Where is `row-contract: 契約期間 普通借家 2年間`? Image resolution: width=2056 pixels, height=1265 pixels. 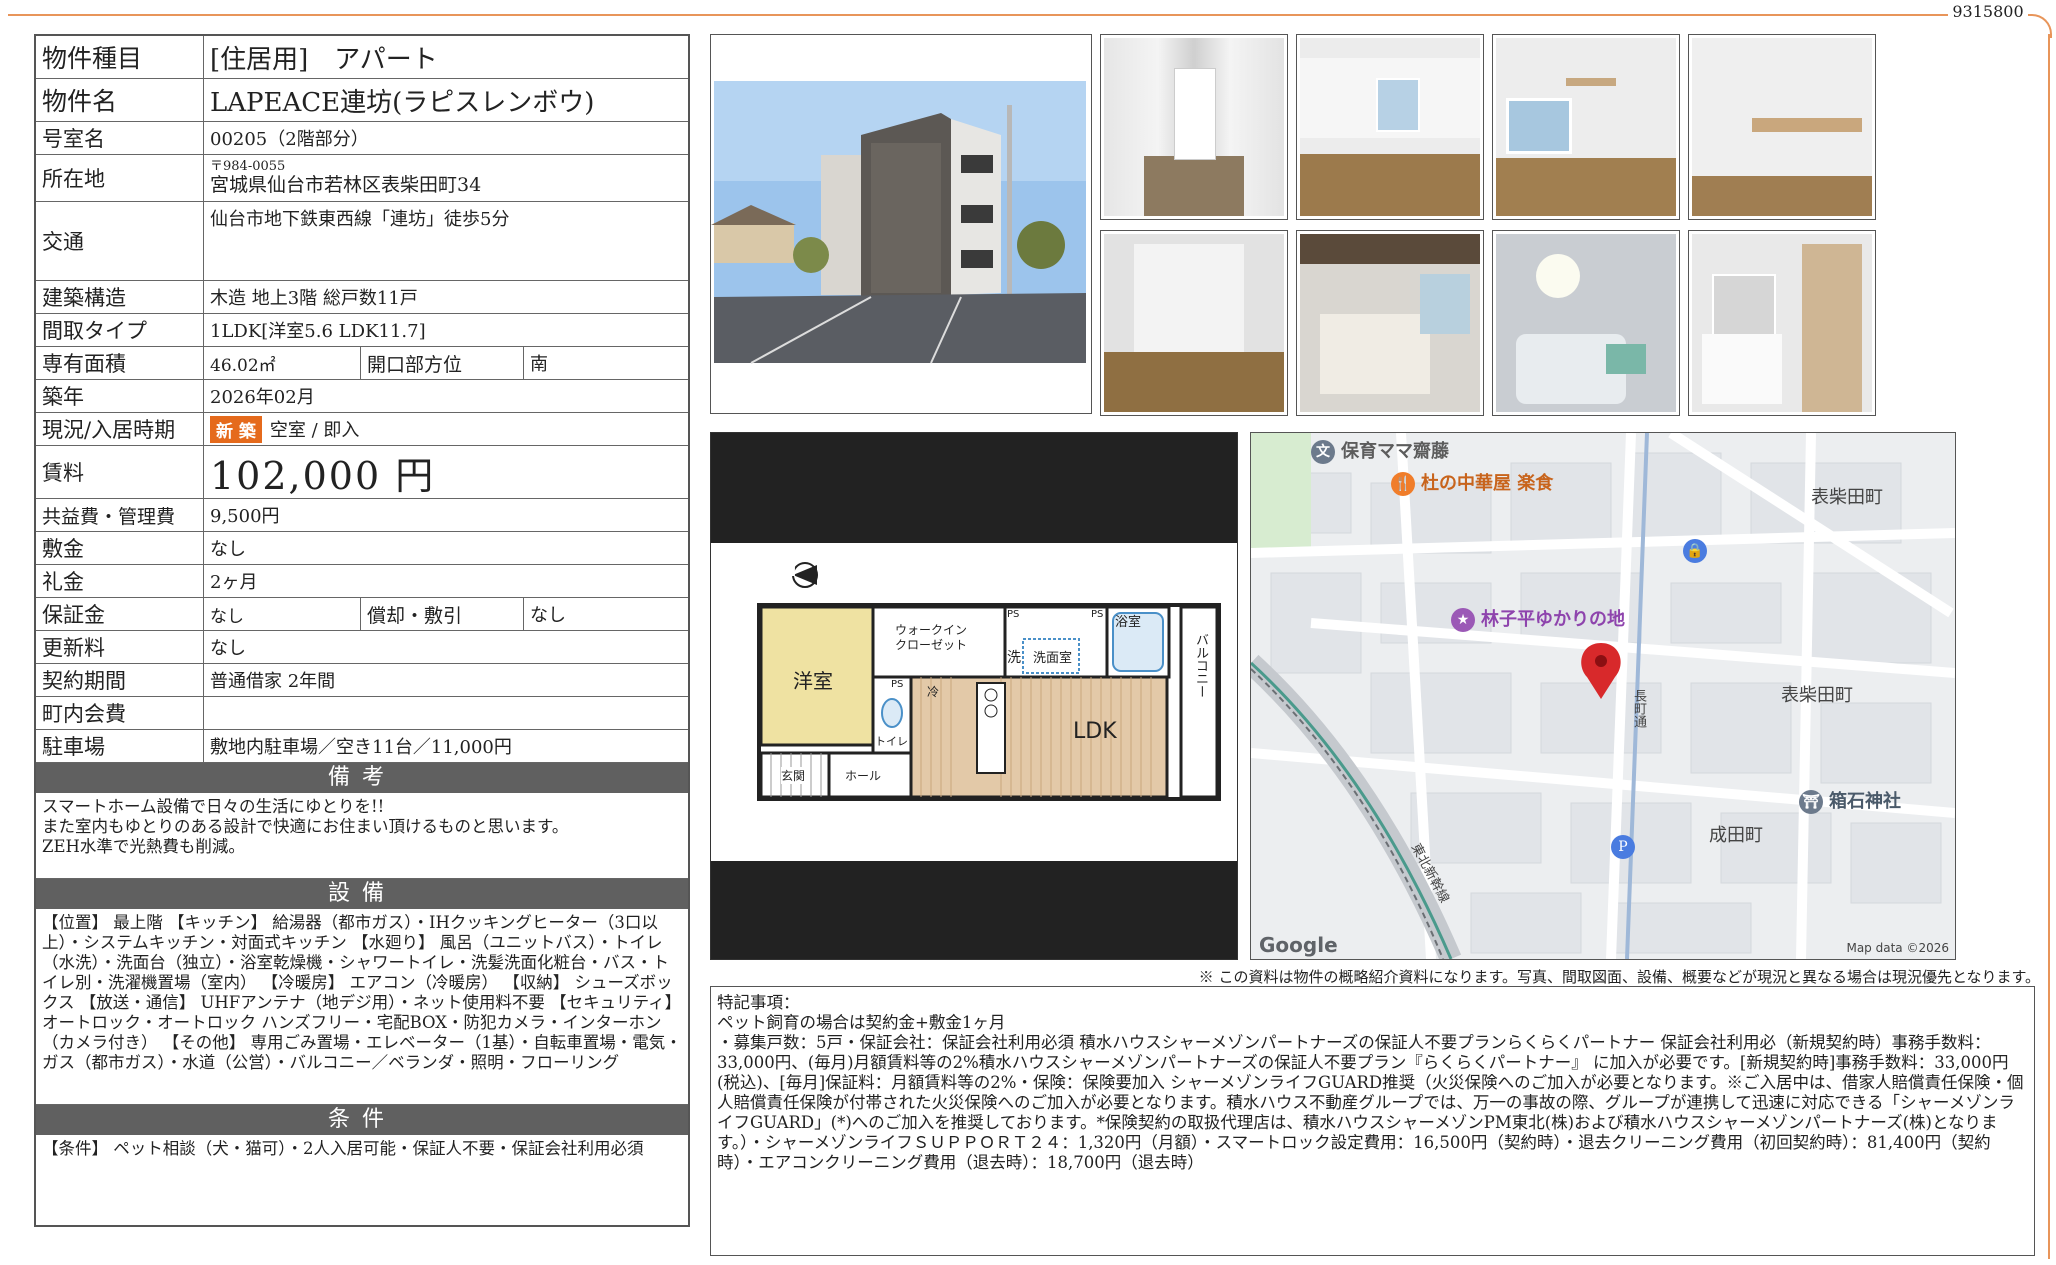
row-contract: 契約期間 普通借家 2年間 is located at coordinates (362, 680).